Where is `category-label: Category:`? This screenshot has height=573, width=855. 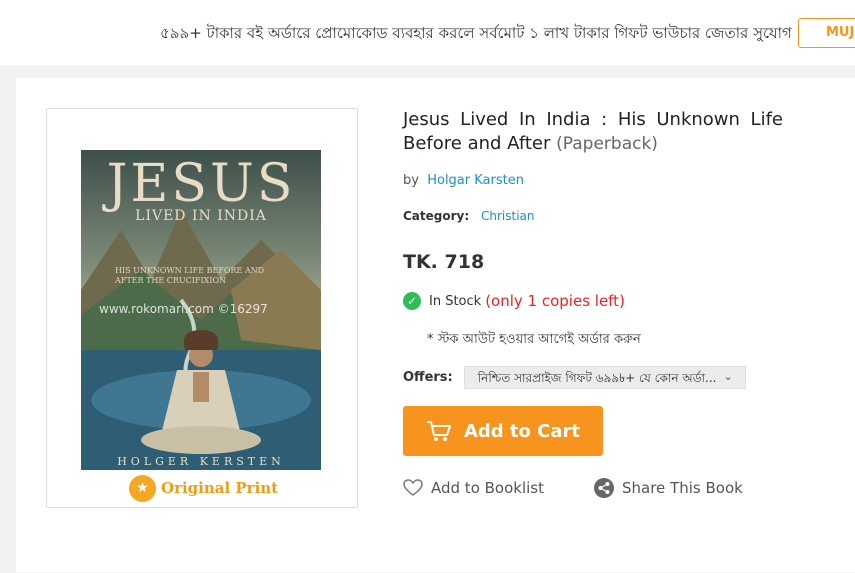 category-label: Category: is located at coordinates (436, 216).